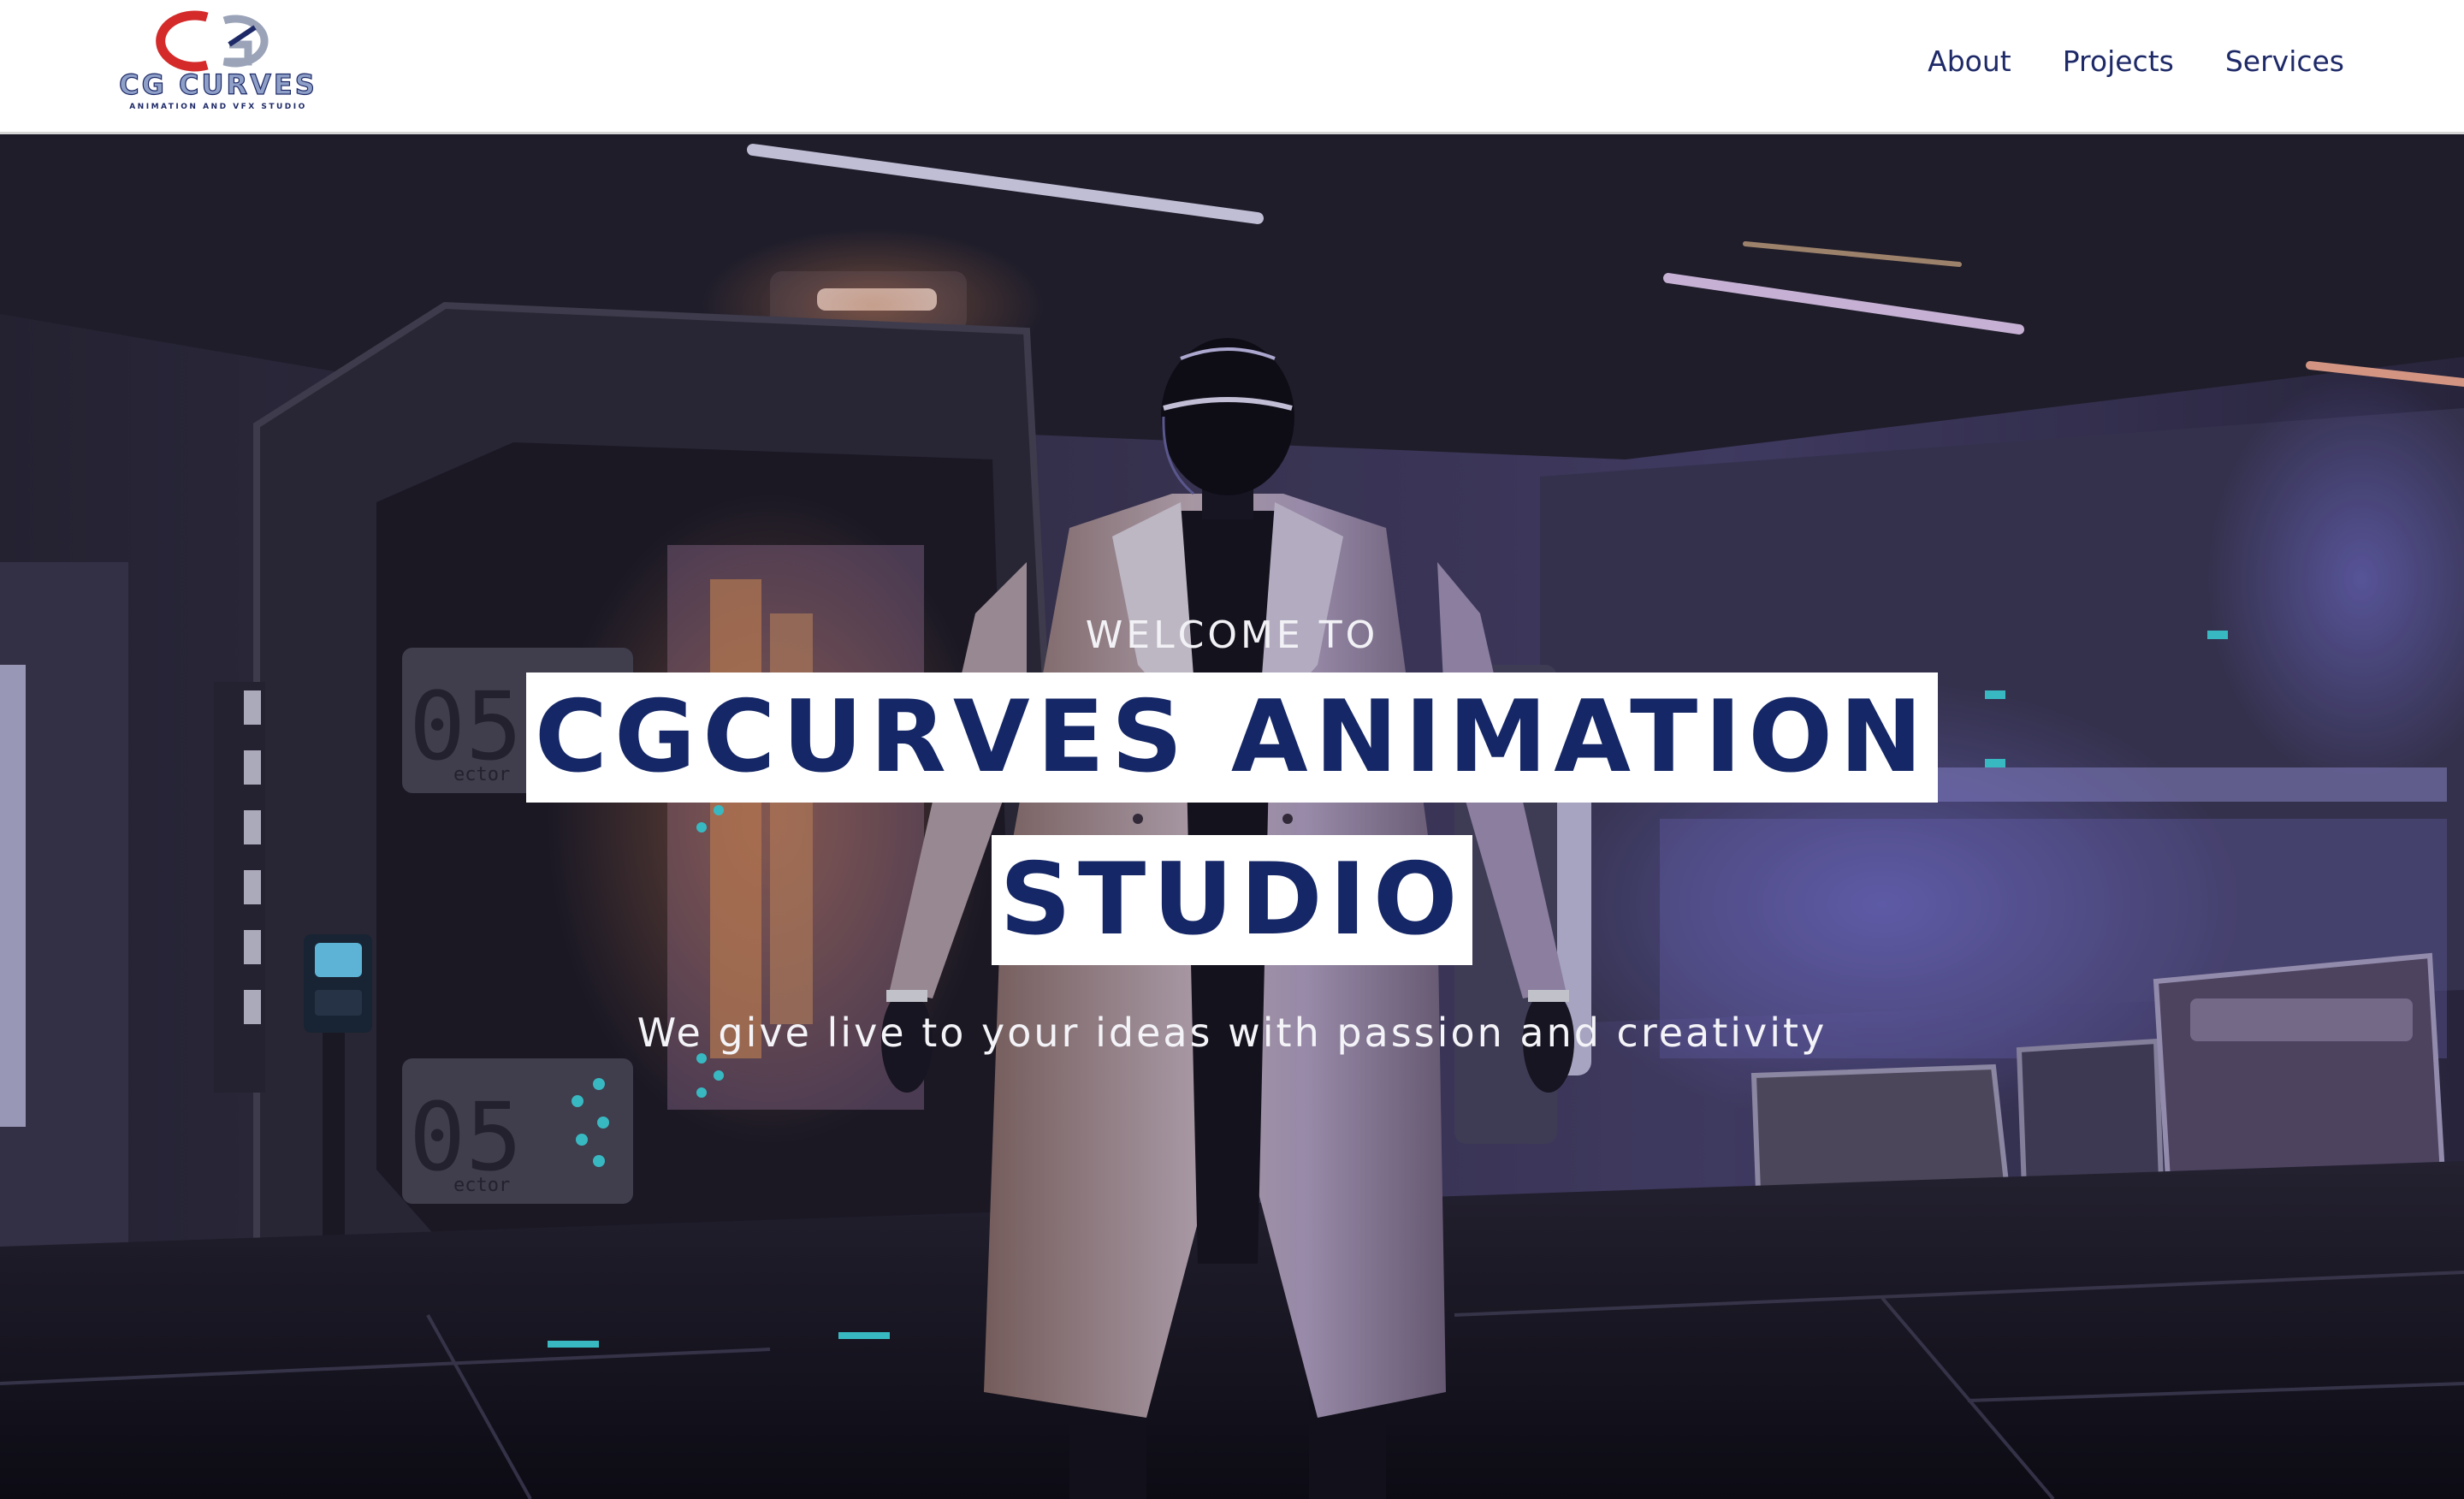  I want to click on main-nav: About Projects Services, so click(2136, 61).